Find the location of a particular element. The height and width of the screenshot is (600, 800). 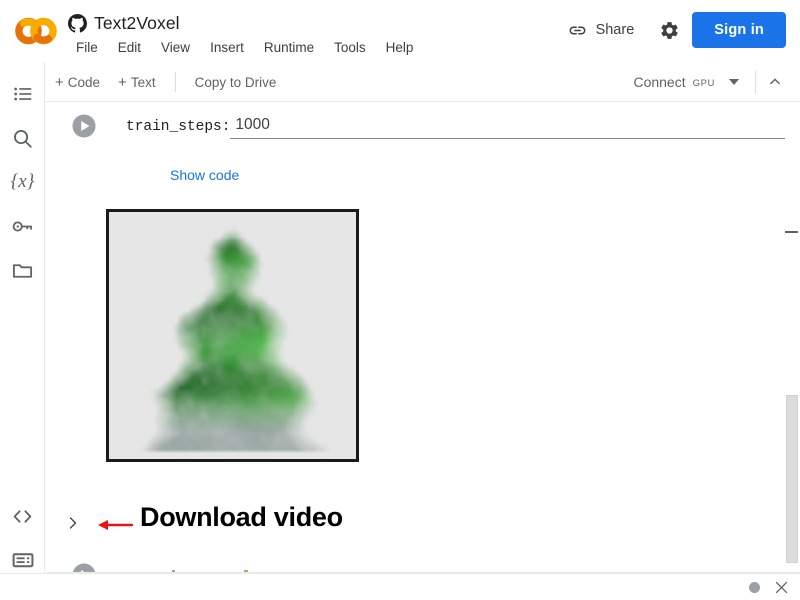

chevron-right-icon is located at coordinates (73, 523).